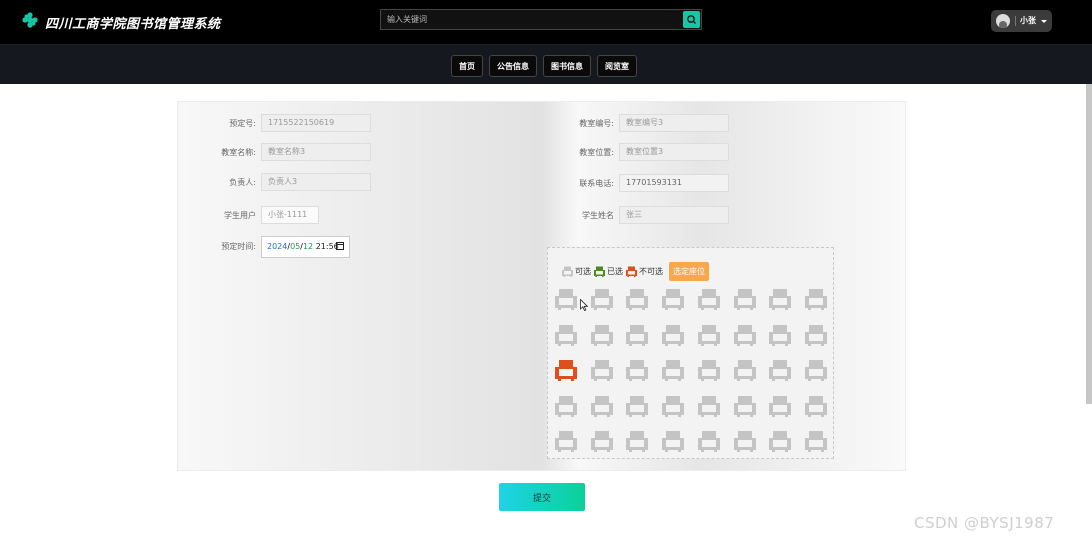 The width and height of the screenshot is (1092, 541). I want to click on student-name-field: 张三, so click(674, 215).